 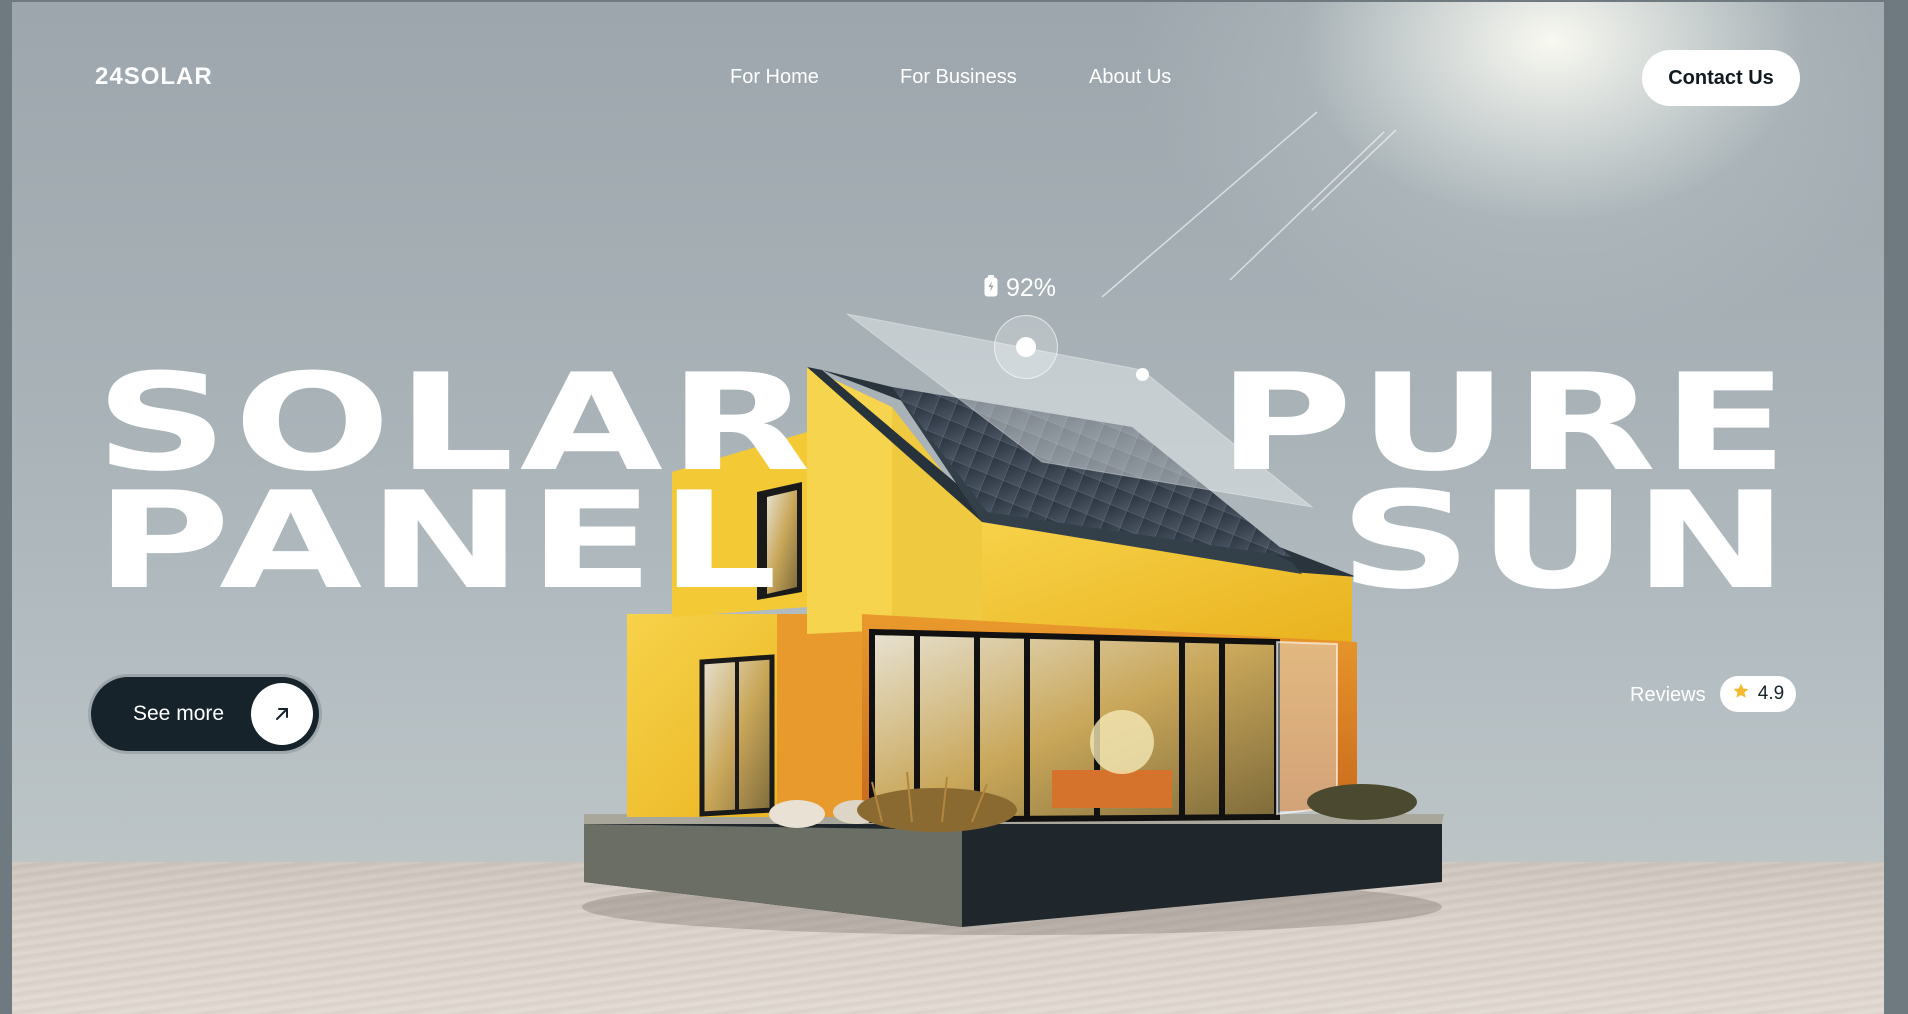 I want to click on arrow-up-right-icon, so click(x=282, y=714).